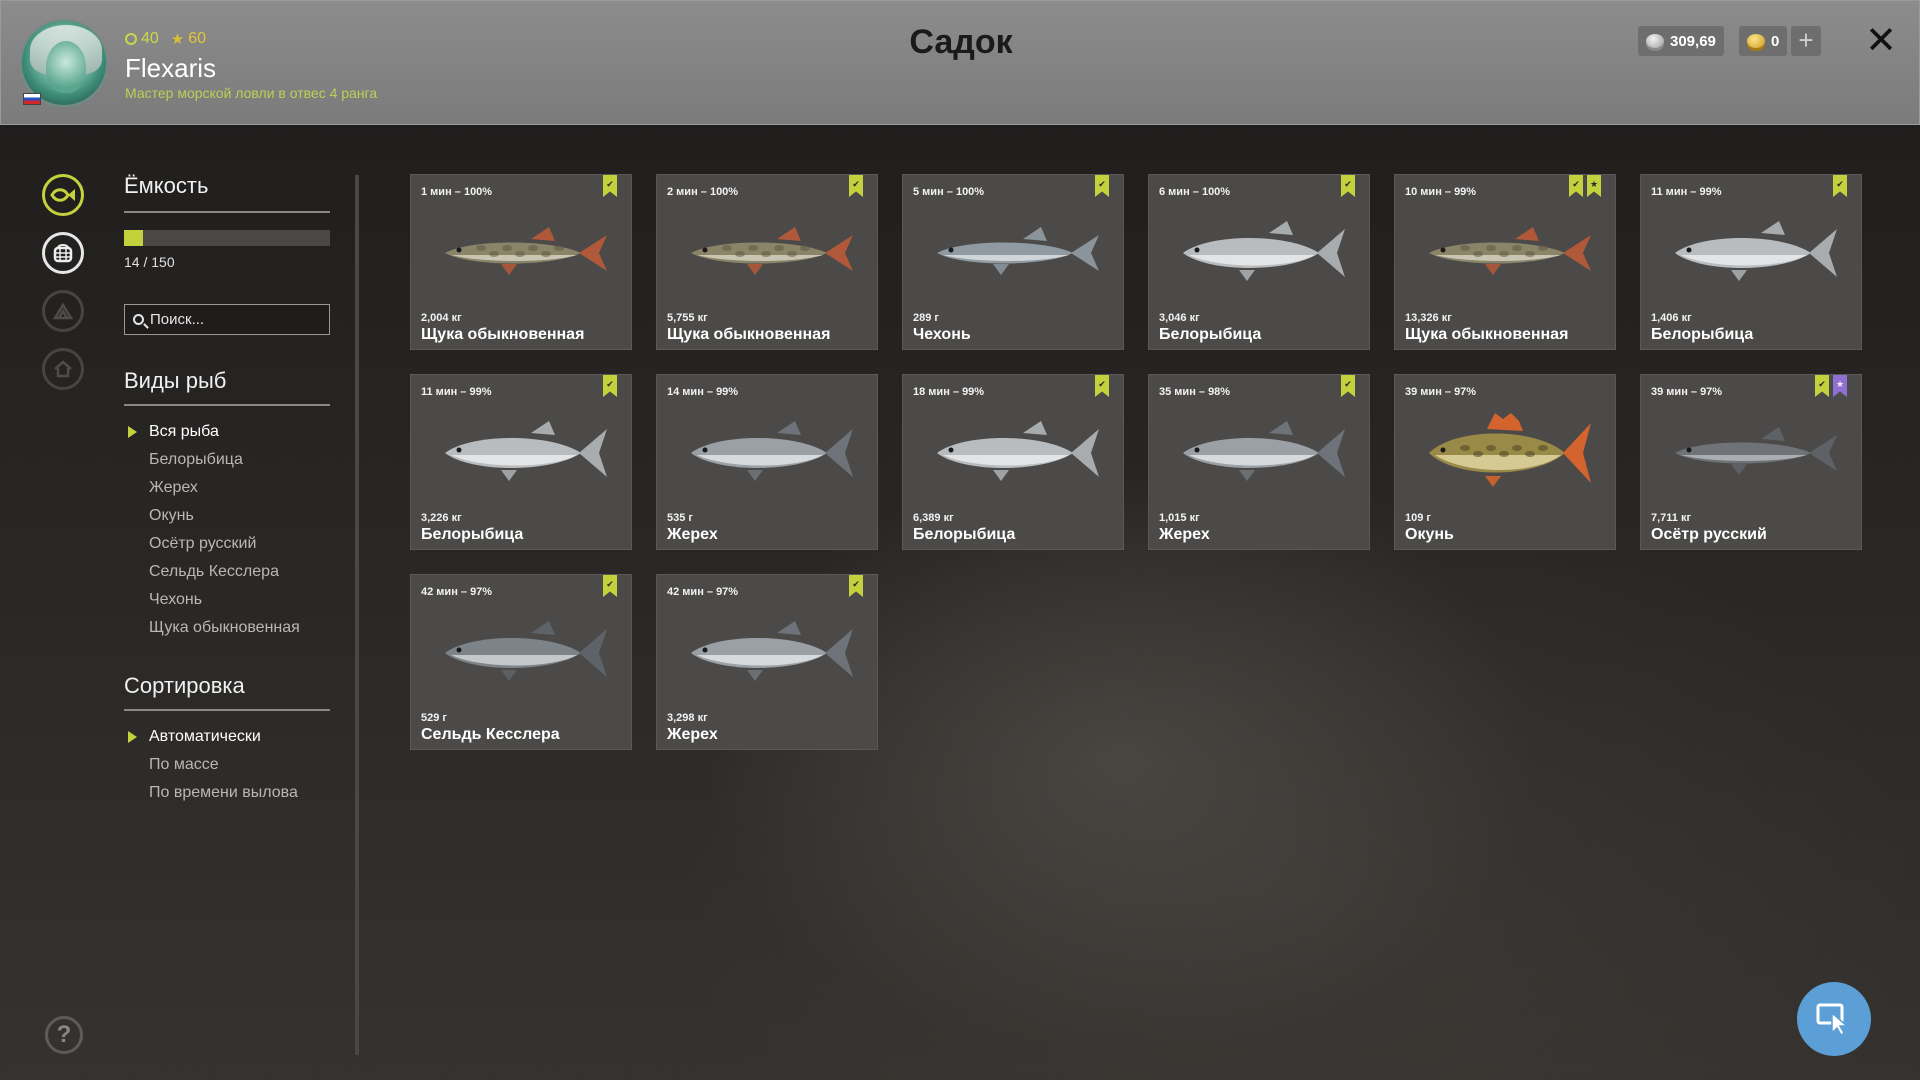 This screenshot has height=1080, width=1920. Describe the element at coordinates (63, 195) in the screenshot. I see `fish-tab` at that location.